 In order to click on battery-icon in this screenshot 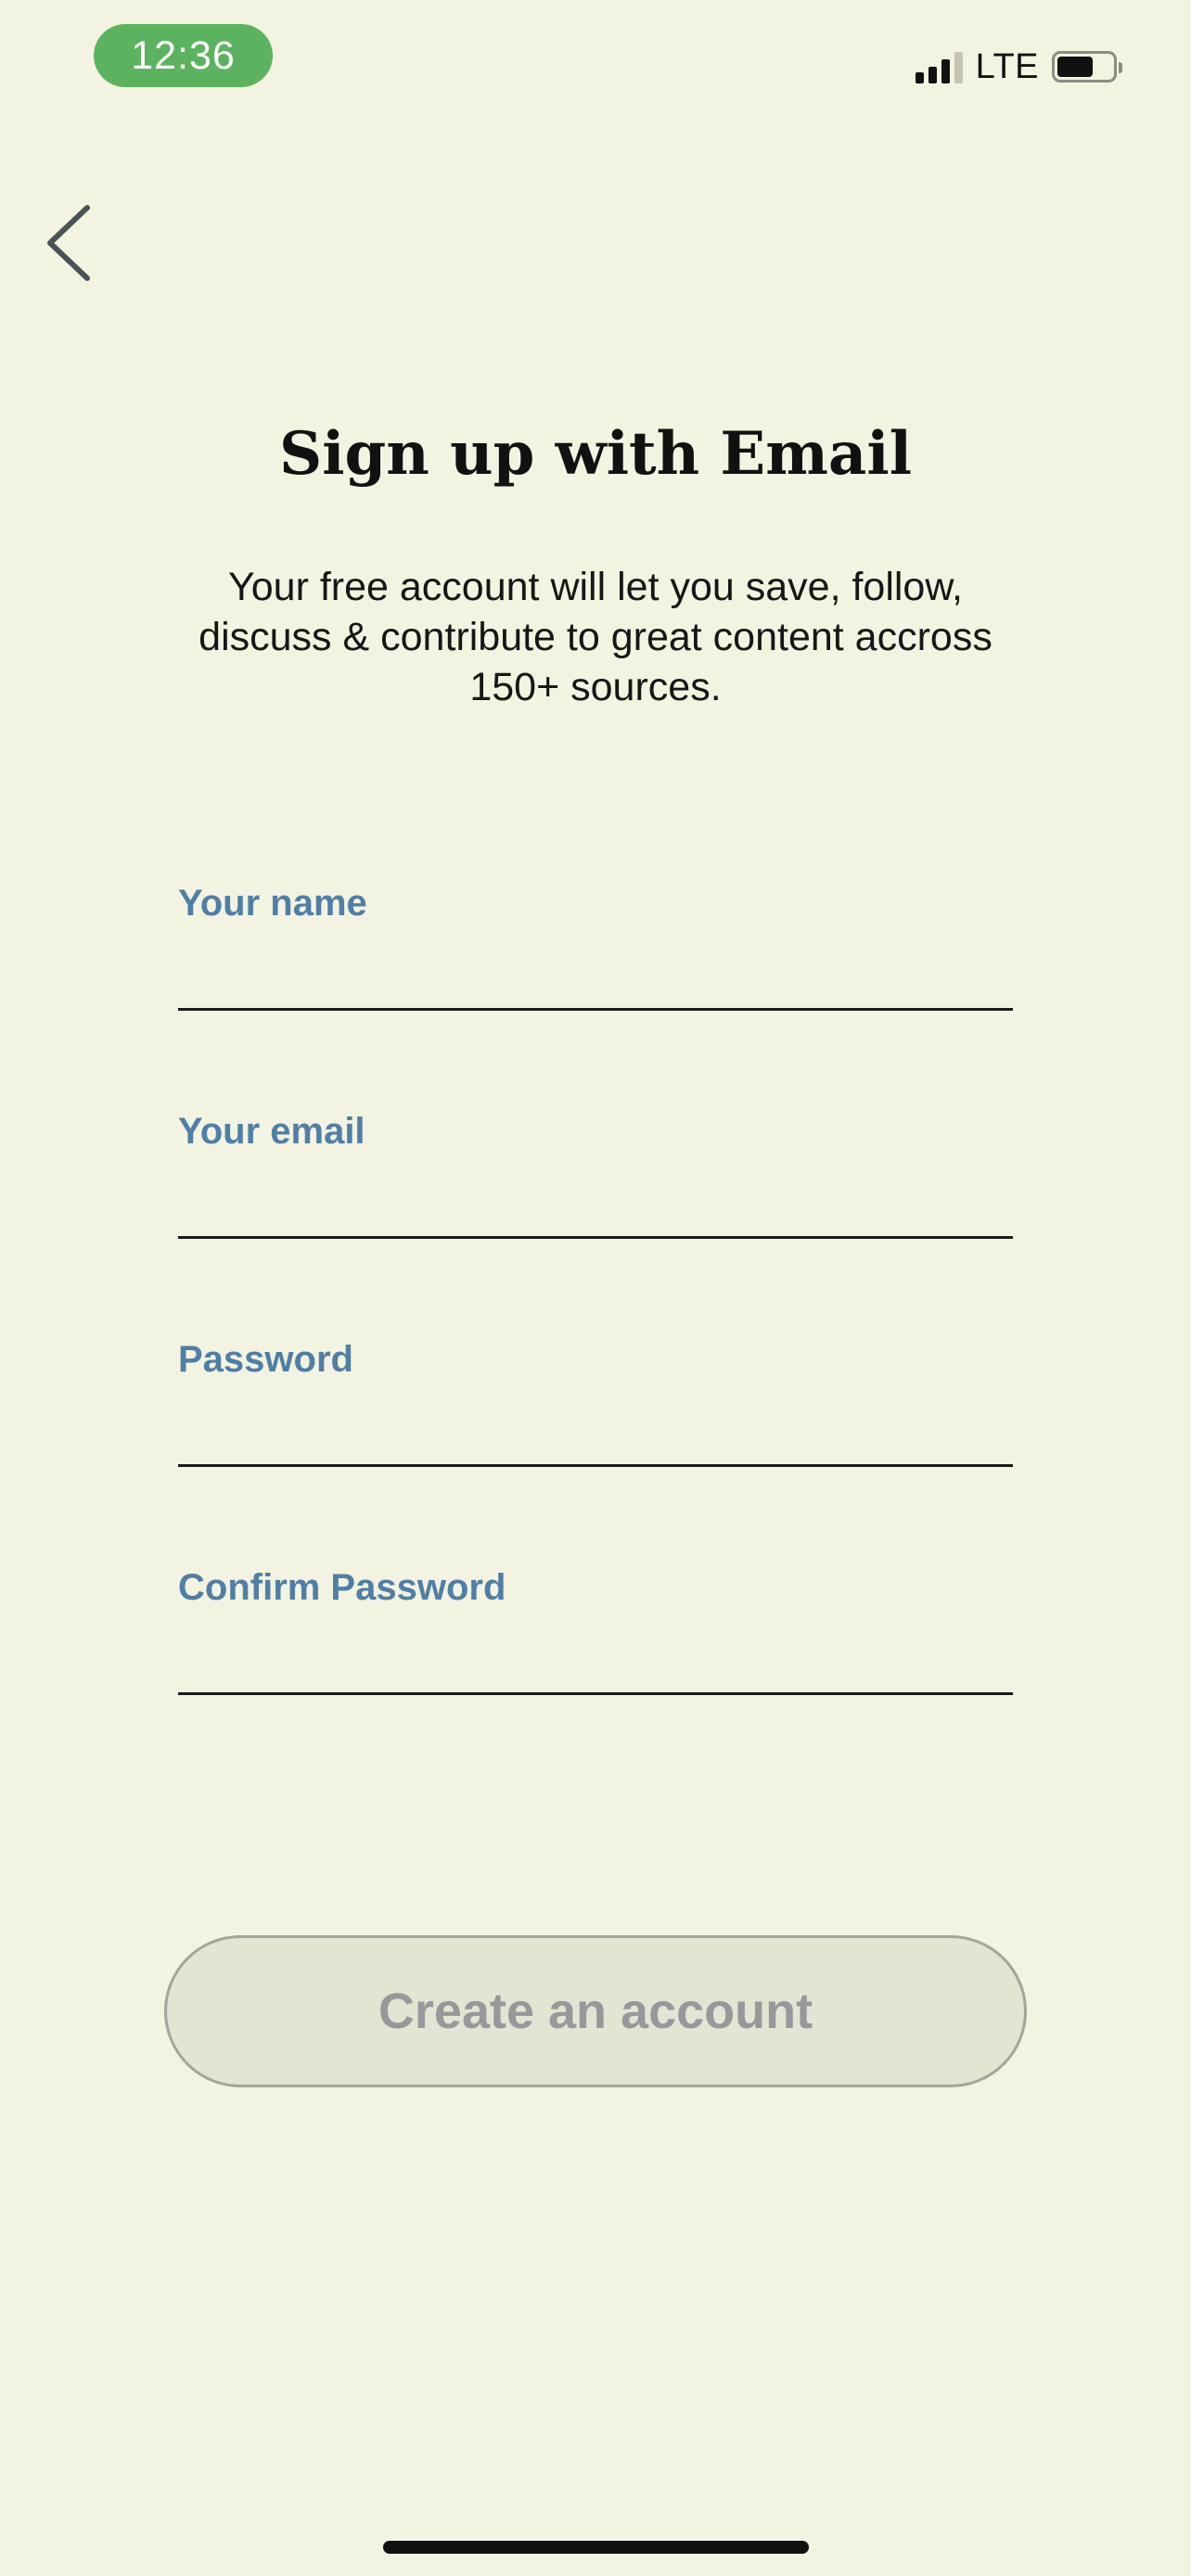, I will do `click(1087, 67)`.